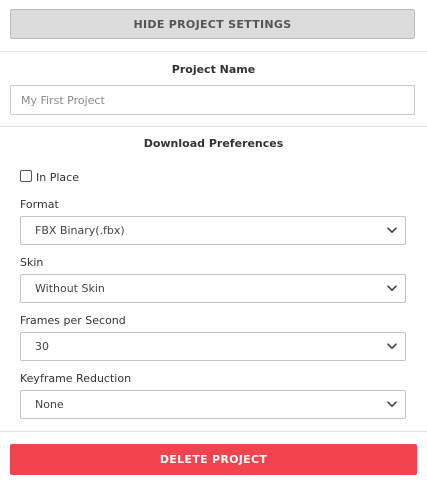 The image size is (427, 489). Describe the element at coordinates (213, 288) in the screenshot. I see `skin-select: Without Skin` at that location.